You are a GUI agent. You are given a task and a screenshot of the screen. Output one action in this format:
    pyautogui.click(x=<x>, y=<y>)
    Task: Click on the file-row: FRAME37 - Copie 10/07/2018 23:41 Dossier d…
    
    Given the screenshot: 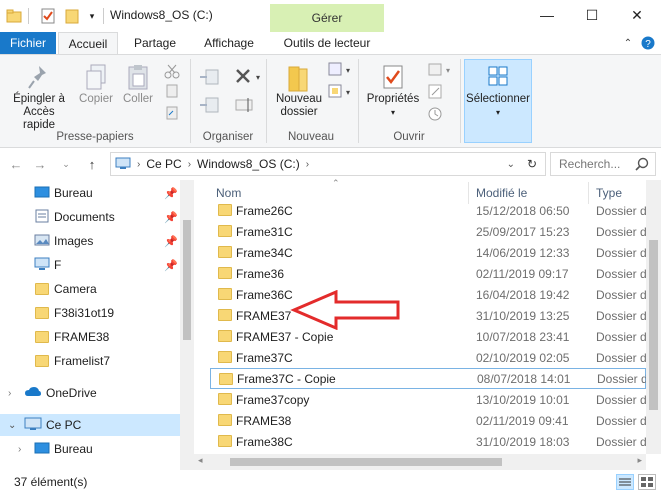 What is the action you would take?
    pyautogui.click(x=428, y=336)
    